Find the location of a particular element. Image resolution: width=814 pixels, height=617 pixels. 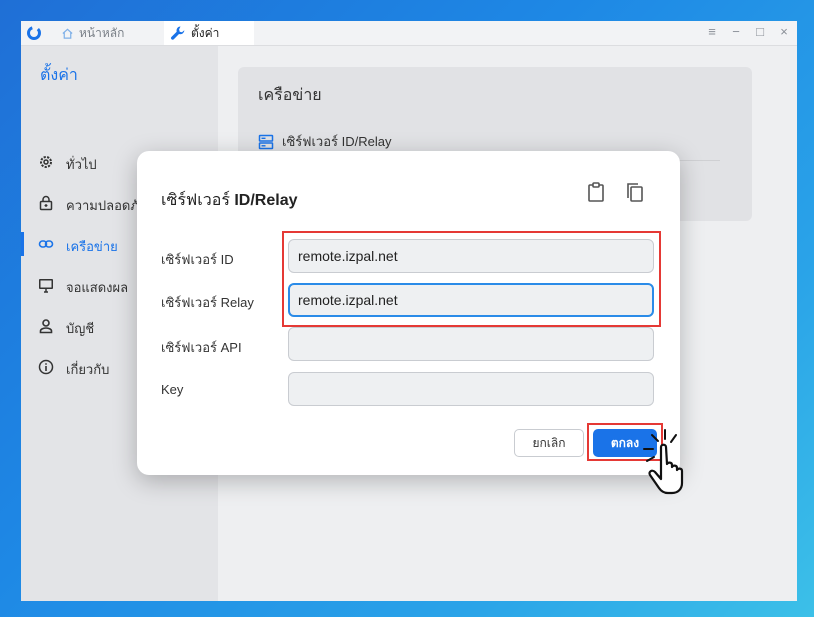

server-settings-row: เซิร์ฟเวอร์ ID/Relay is located at coordinates (324, 141).